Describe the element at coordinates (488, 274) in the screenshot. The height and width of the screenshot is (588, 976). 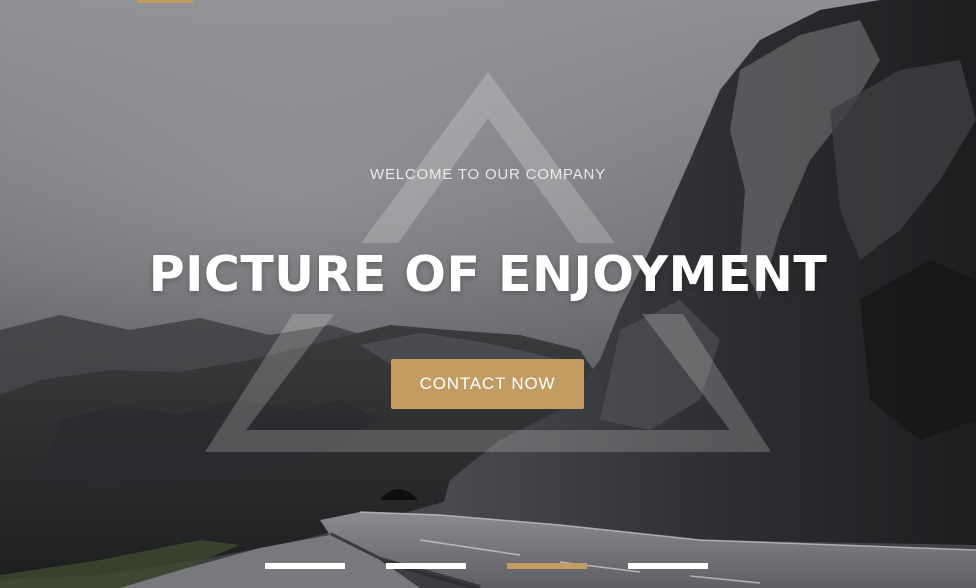
I see `hero-title: PICTURE OF ENJOYMENT` at that location.